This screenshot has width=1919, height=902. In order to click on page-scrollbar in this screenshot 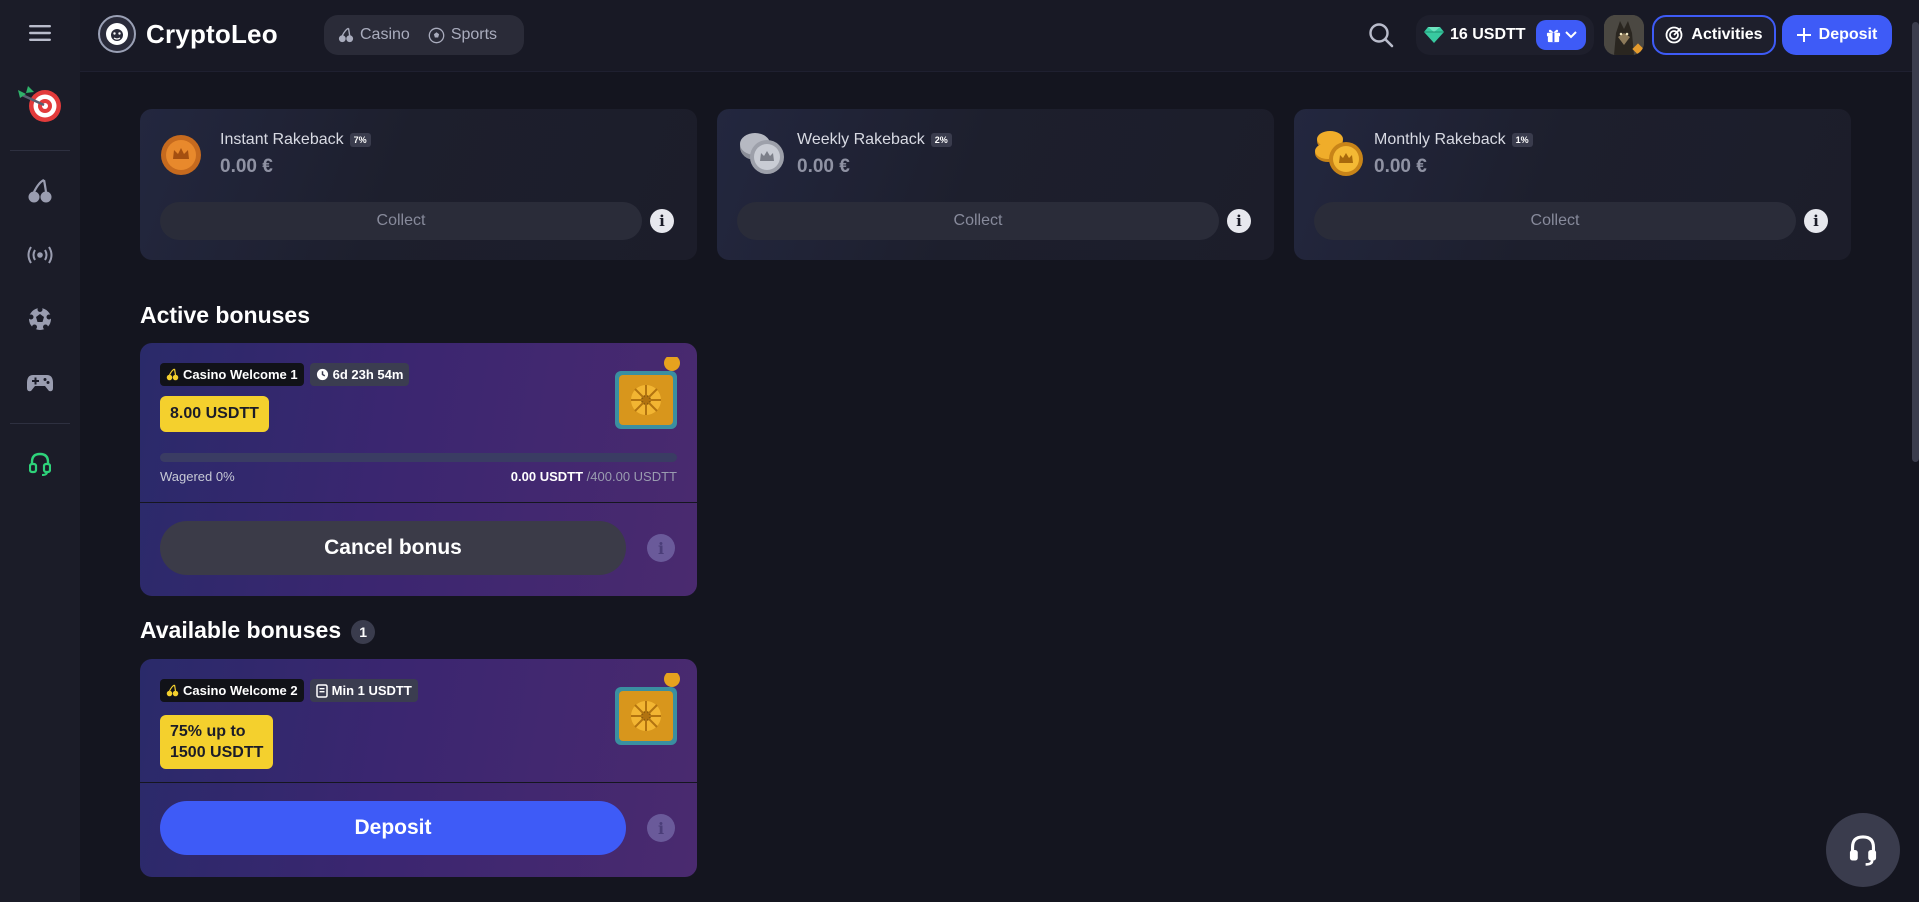, I will do `click(1915, 242)`.